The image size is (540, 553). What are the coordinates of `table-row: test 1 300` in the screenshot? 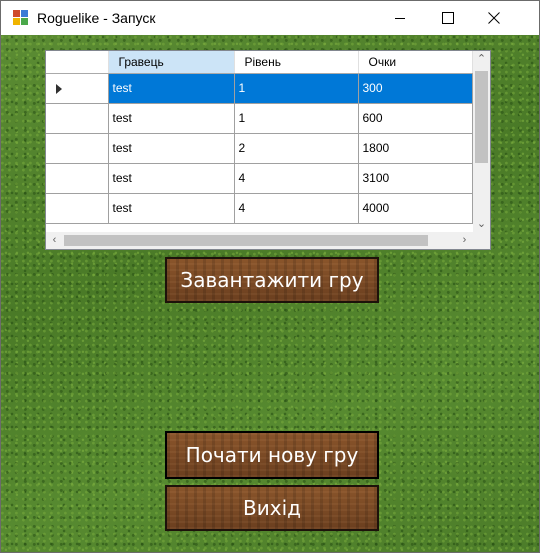 It's located at (259, 88).